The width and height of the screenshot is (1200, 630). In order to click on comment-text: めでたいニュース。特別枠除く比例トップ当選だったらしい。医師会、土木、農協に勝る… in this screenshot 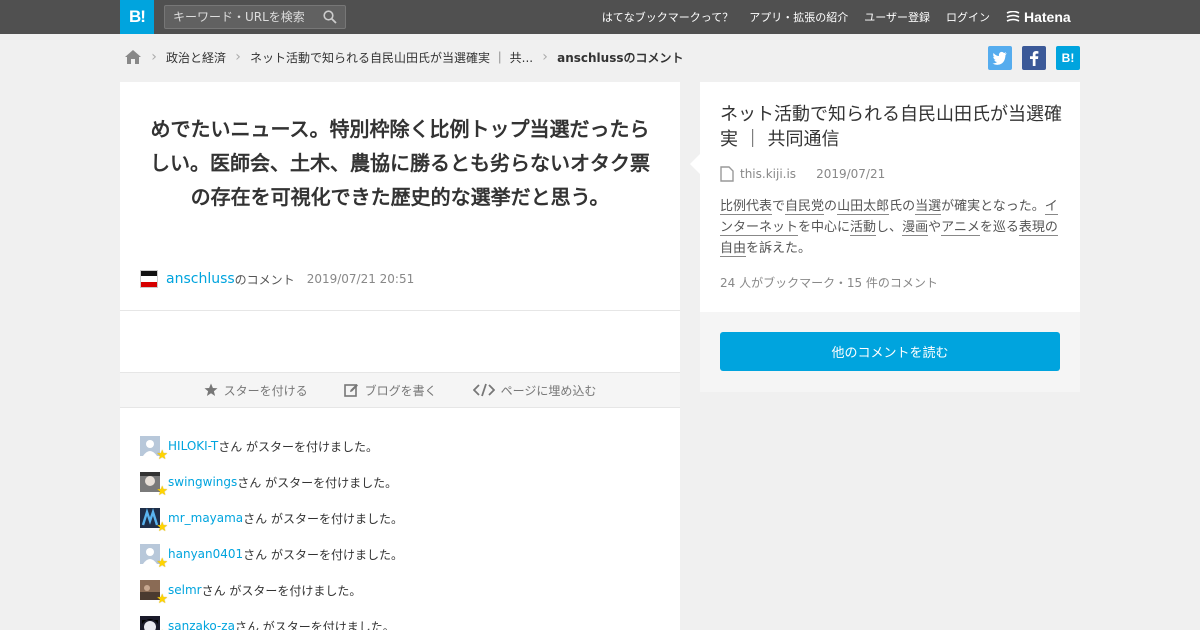, I will do `click(400, 163)`.